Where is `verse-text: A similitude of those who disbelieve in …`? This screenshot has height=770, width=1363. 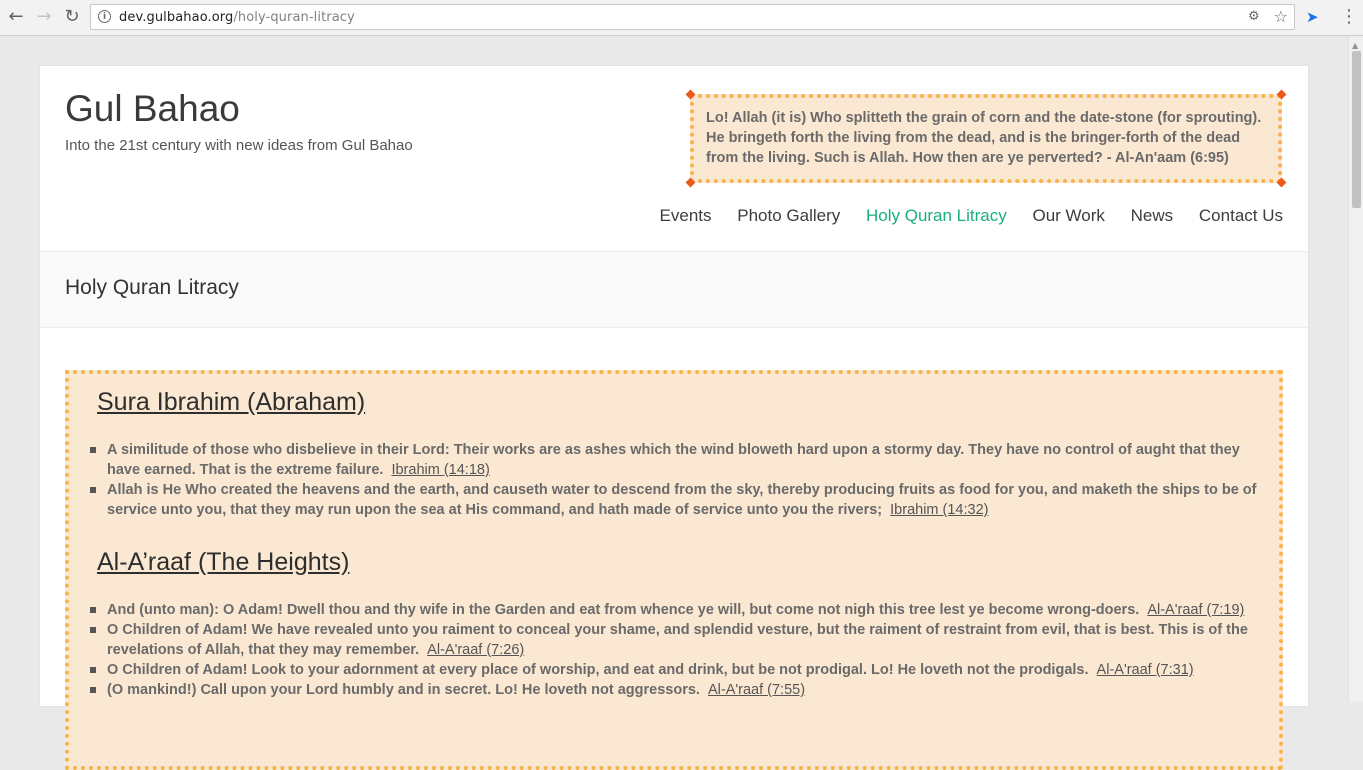 verse-text: A similitude of those who disbelieve in … is located at coordinates (673, 460).